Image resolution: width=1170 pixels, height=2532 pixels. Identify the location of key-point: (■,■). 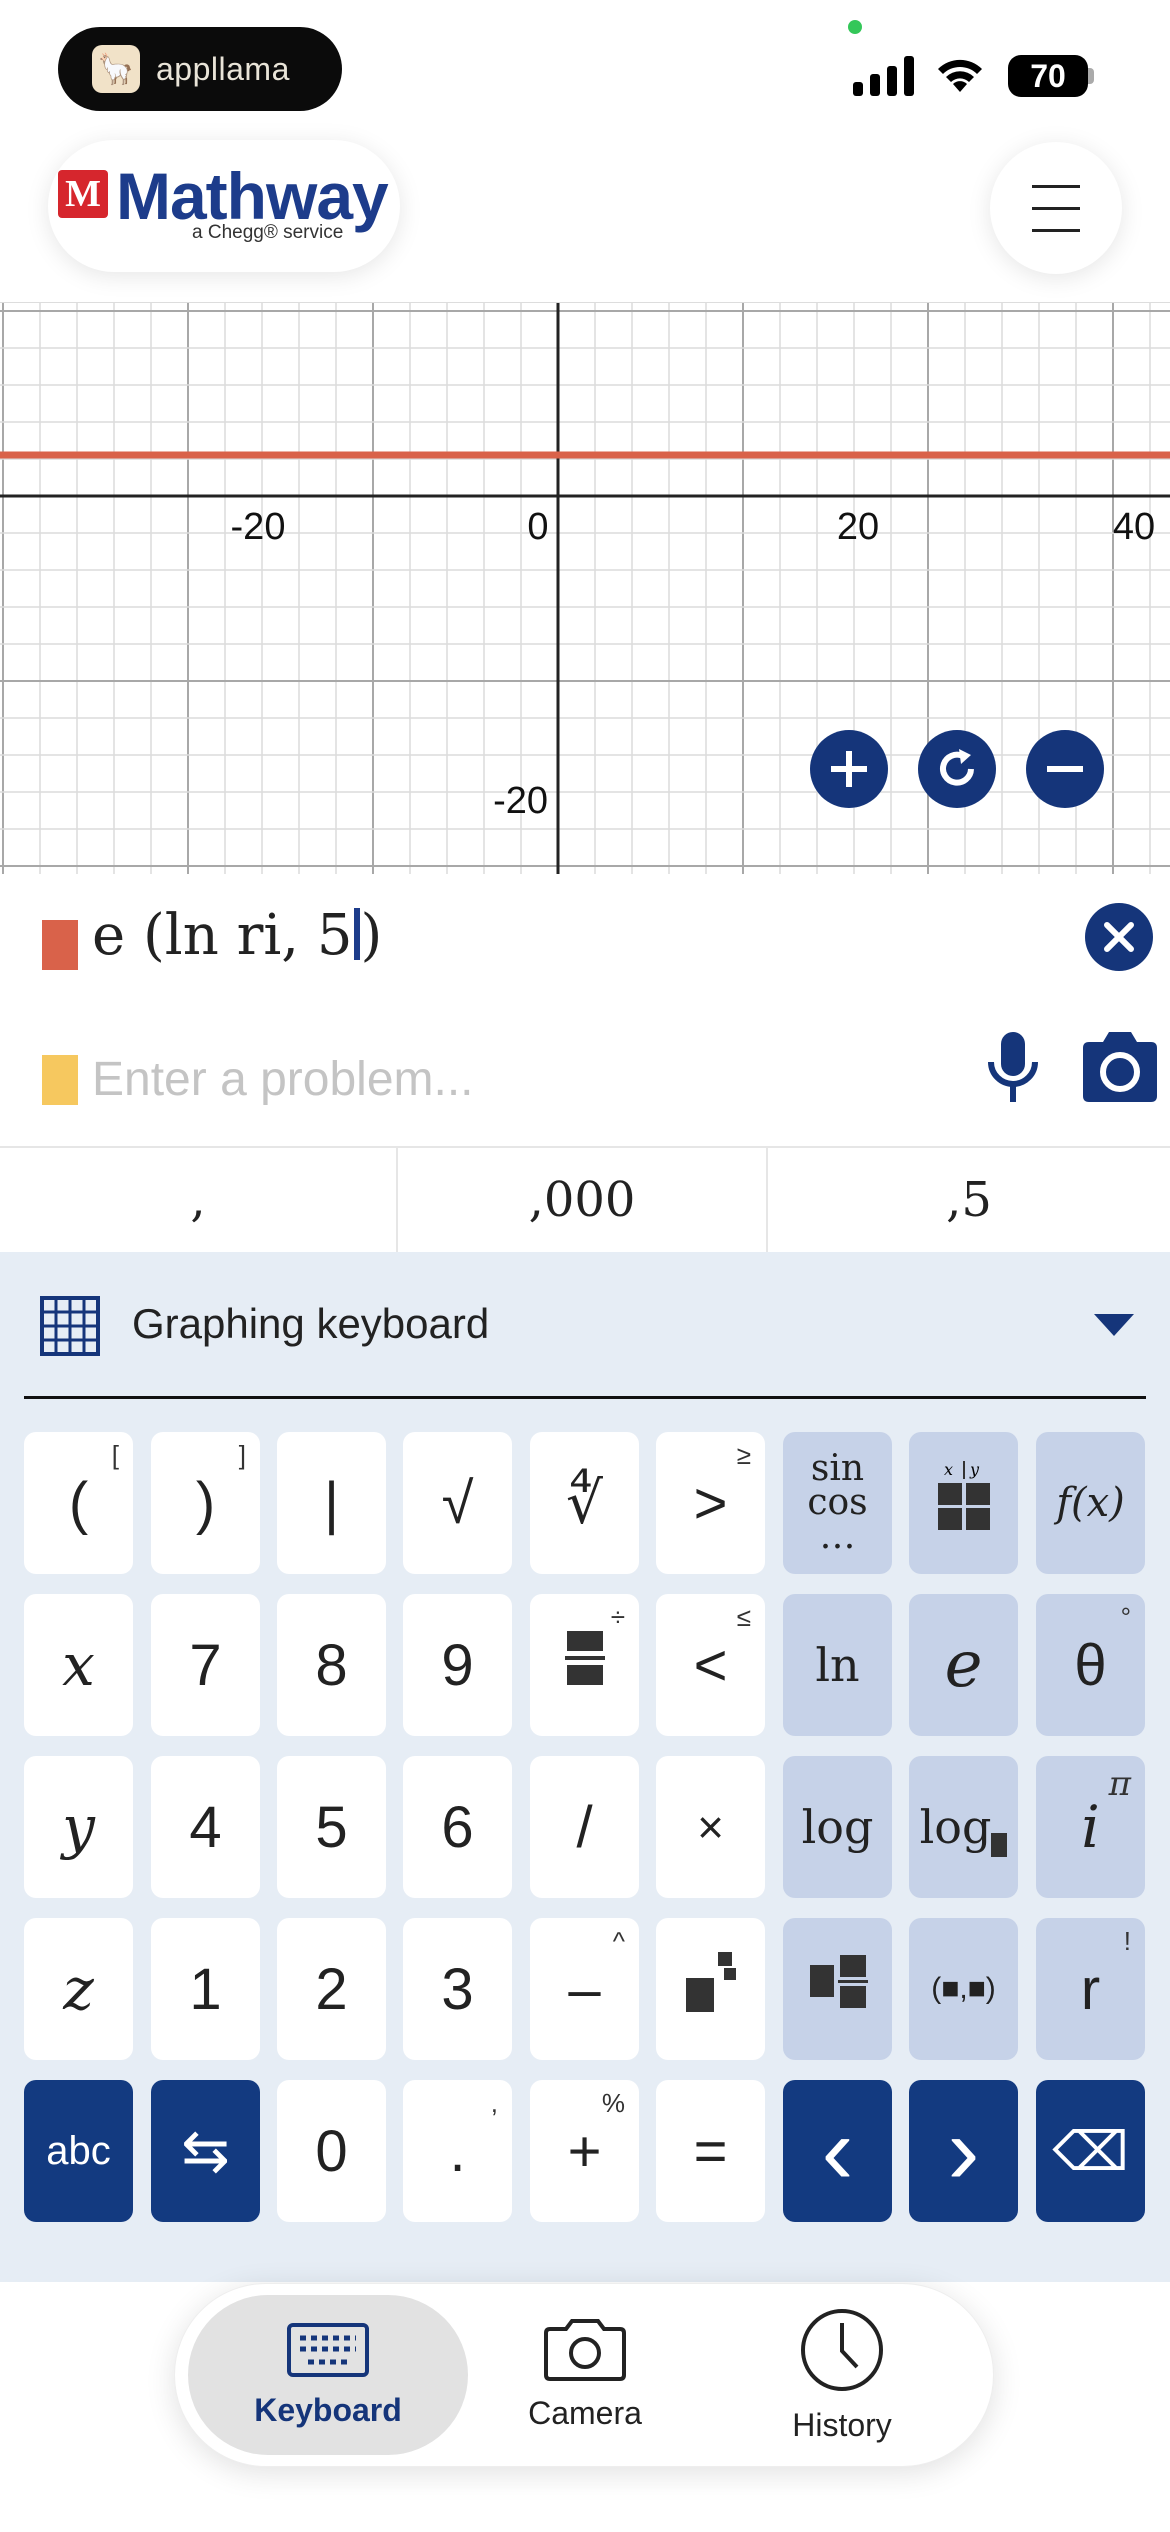
(963, 1989).